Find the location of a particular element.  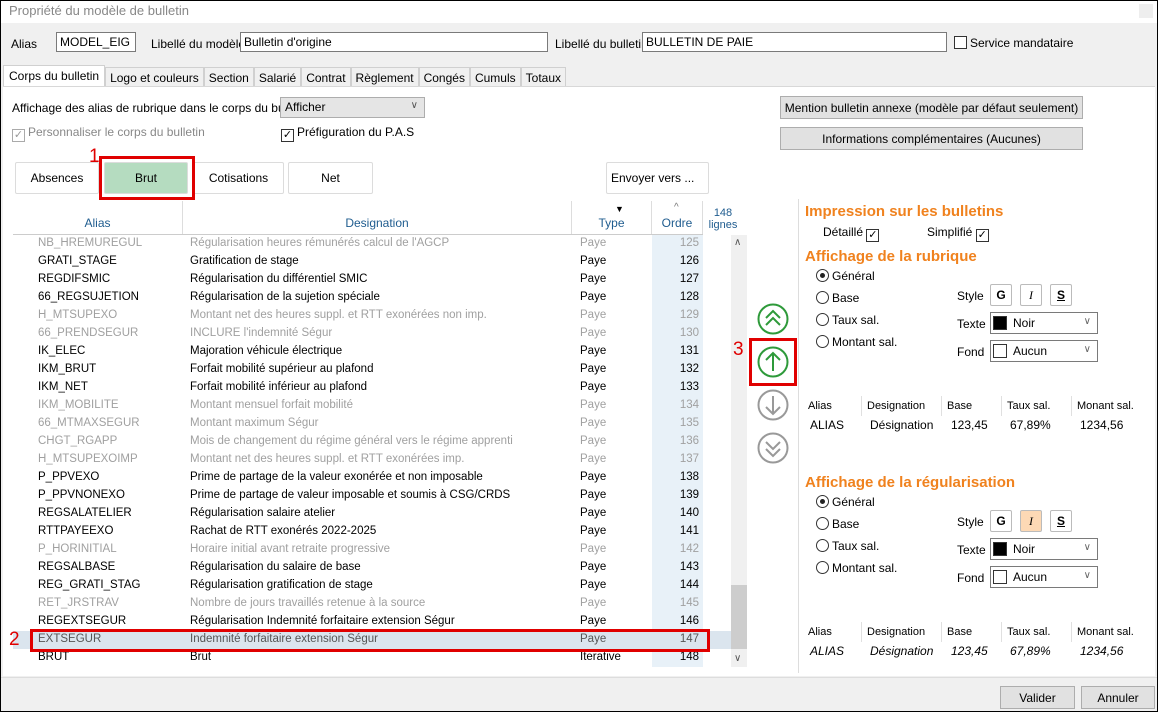

personnaliser-checkbox: ✓ Personnaliser le corps du bulletin is located at coordinates (108, 133).